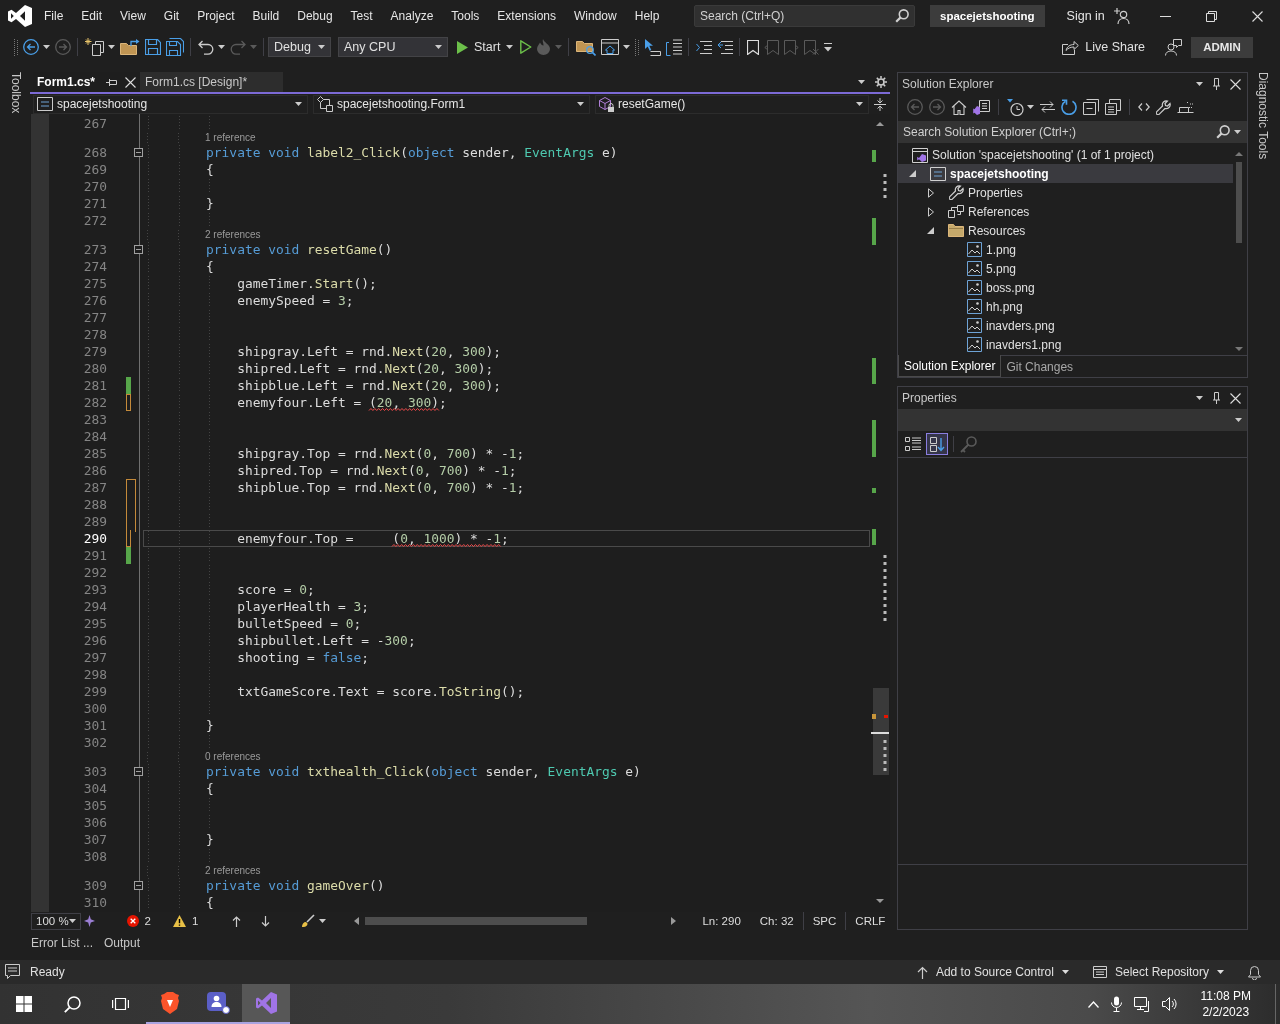 This screenshot has width=1280, height=1024. I want to click on dropdown: Debug, so click(299, 47).